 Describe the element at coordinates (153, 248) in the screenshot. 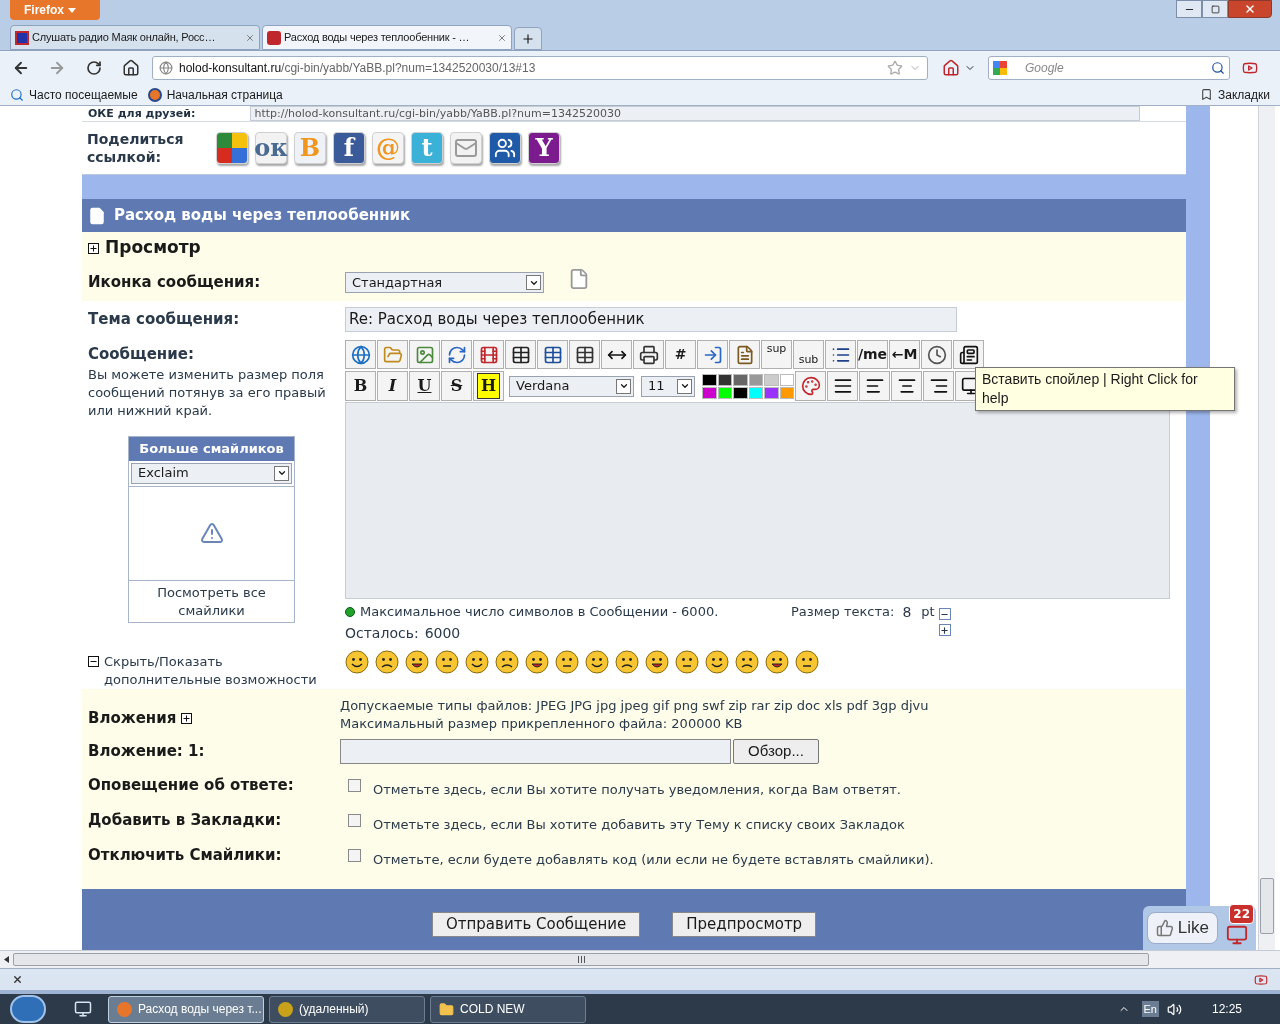

I see `section-title: Просмотр` at that location.